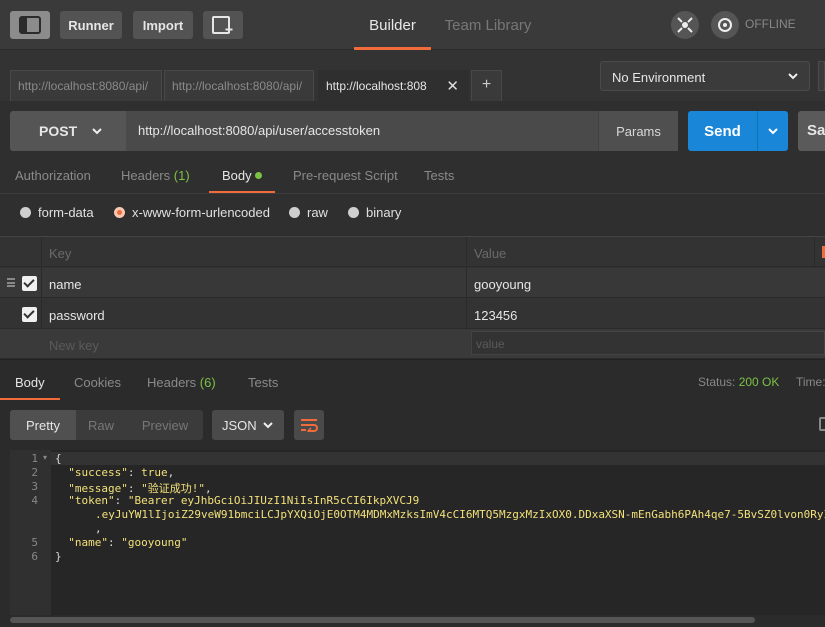 This screenshot has height=627, width=825. What do you see at coordinates (201, 212) in the screenshot?
I see `radio-label: x-www-form-urlencoded` at bounding box center [201, 212].